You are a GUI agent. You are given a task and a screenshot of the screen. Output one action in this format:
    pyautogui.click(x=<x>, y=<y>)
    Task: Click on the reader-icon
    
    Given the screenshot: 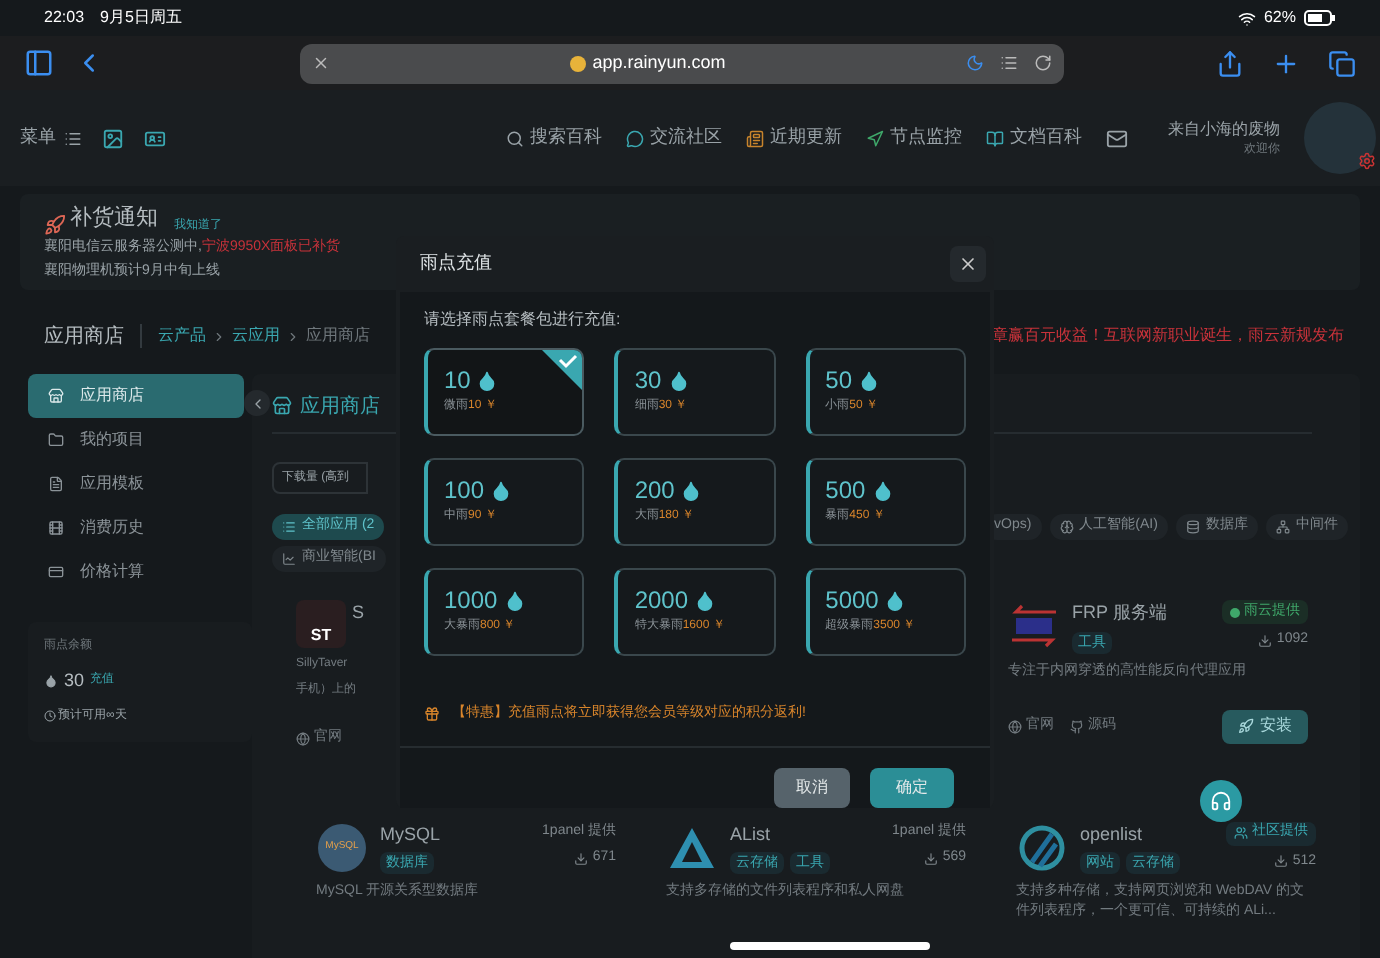 What is the action you would take?
    pyautogui.click(x=1008, y=63)
    